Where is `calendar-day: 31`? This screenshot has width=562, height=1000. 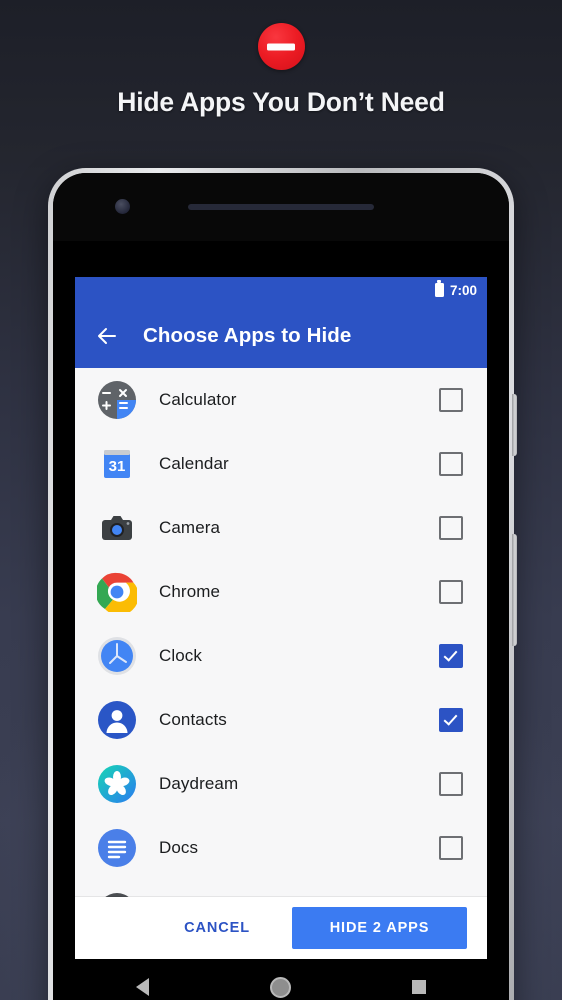 calendar-day: 31 is located at coordinates (117, 466).